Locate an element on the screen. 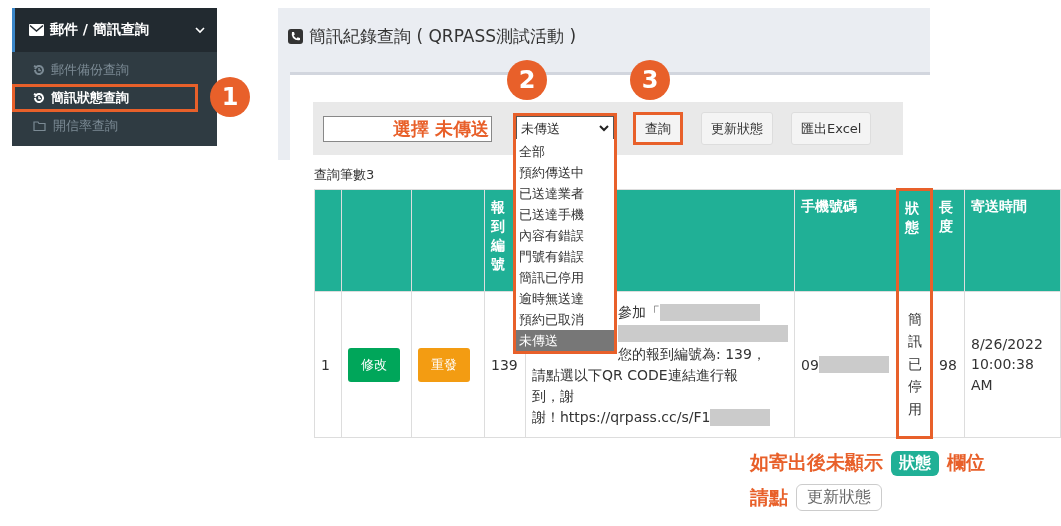 This screenshot has height=526, width=1061. dropdown-option: 全部 is located at coordinates (565, 151).